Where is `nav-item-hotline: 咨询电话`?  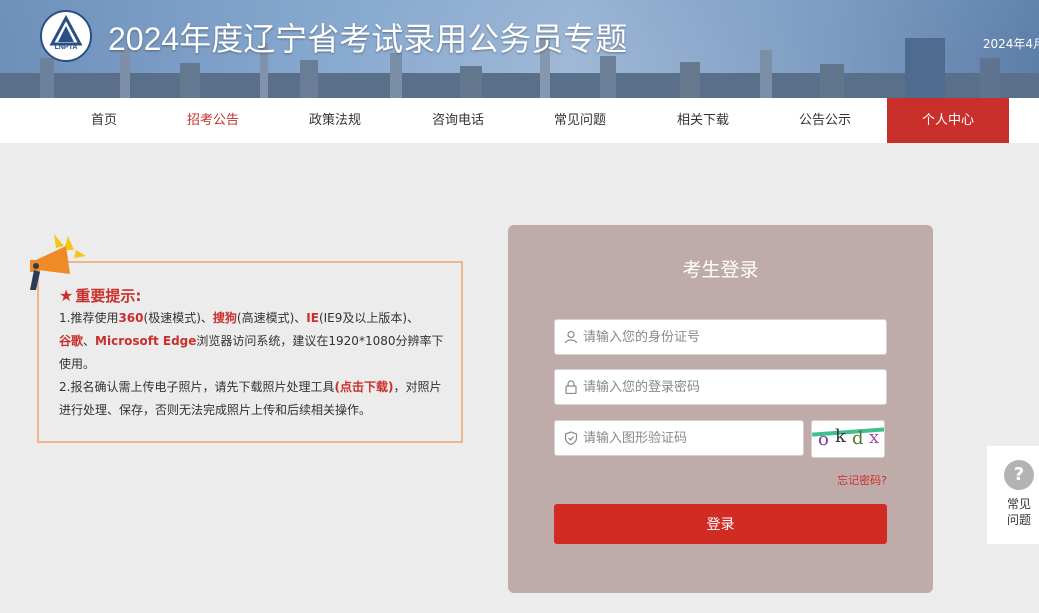
nav-item-hotline: 咨询电话 is located at coordinates (458, 120).